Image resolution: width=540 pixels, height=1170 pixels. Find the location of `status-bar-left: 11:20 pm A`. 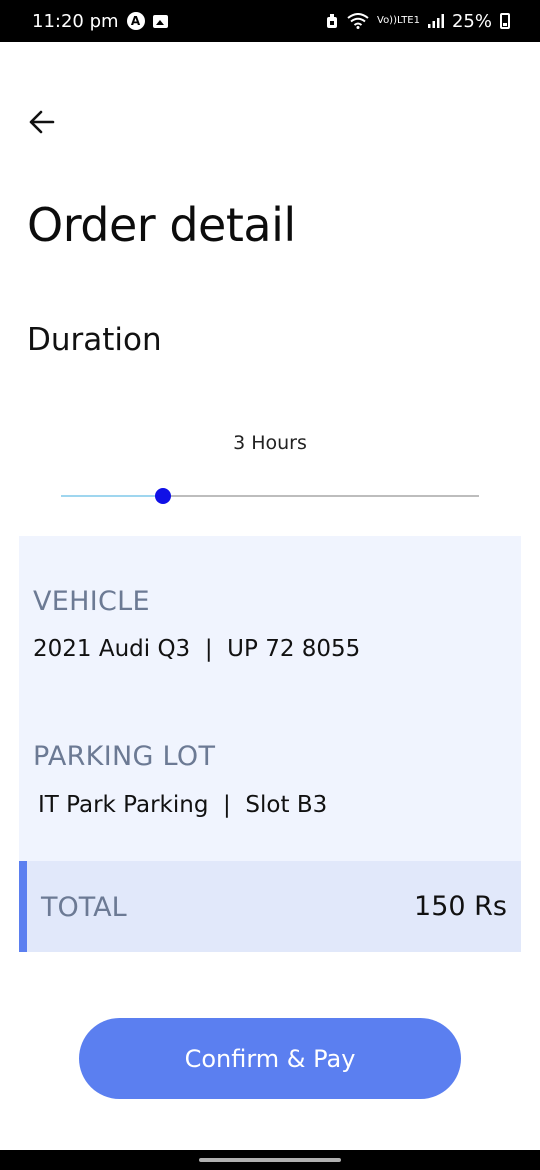

status-bar-left: 11:20 pm A is located at coordinates (100, 21).